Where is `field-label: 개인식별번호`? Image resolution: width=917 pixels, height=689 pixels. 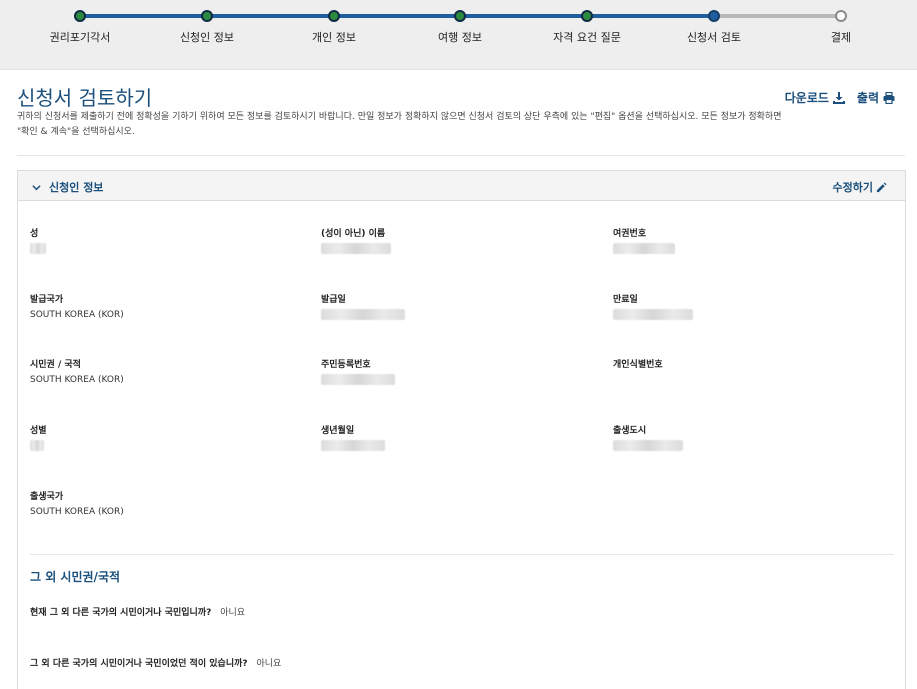 field-label: 개인식별번호 is located at coordinates (638, 365).